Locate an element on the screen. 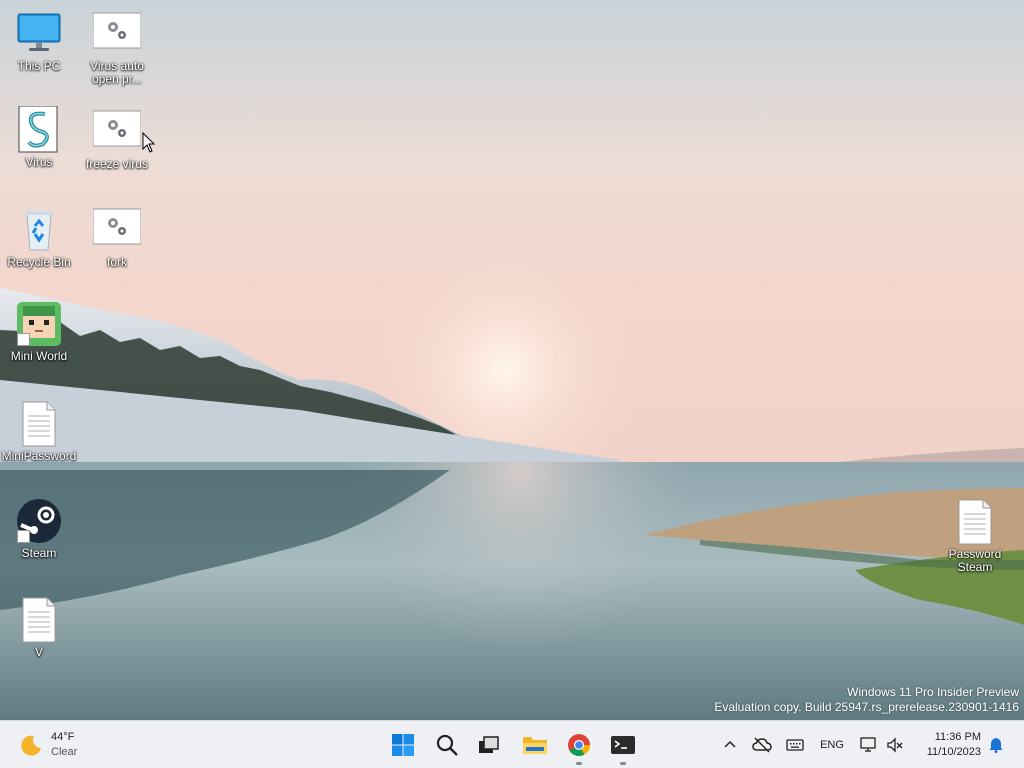 The height and width of the screenshot is (768, 1024). folder-icon is located at coordinates (535, 745).